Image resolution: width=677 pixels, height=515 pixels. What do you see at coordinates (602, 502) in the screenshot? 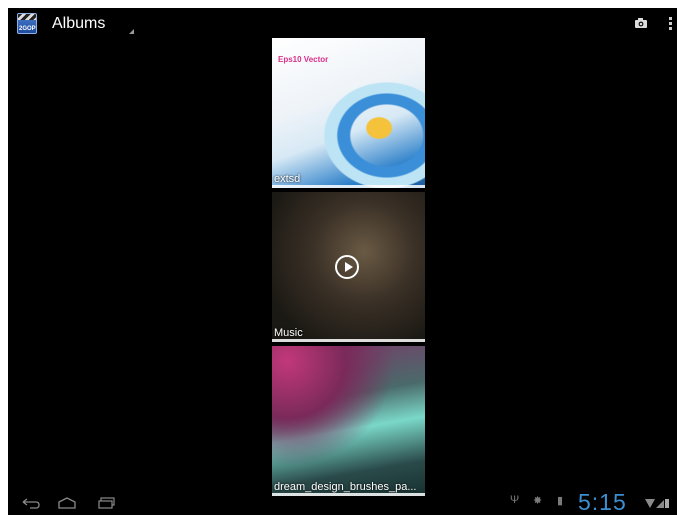
I see `status-clock: 5:15` at bounding box center [602, 502].